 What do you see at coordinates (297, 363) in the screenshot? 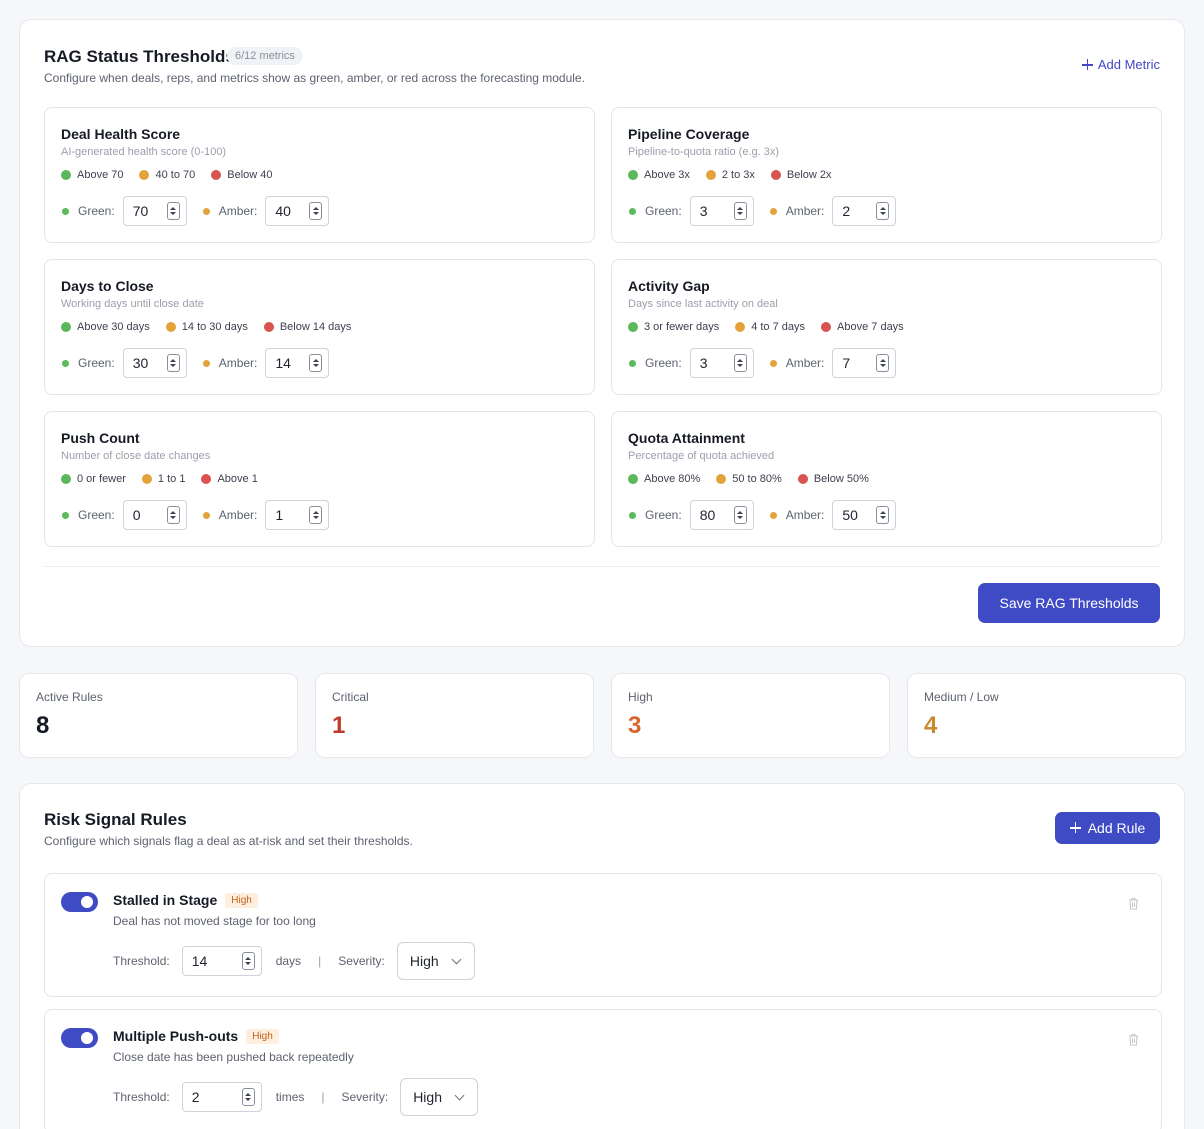
I see `amber-threshold-input: 14` at bounding box center [297, 363].